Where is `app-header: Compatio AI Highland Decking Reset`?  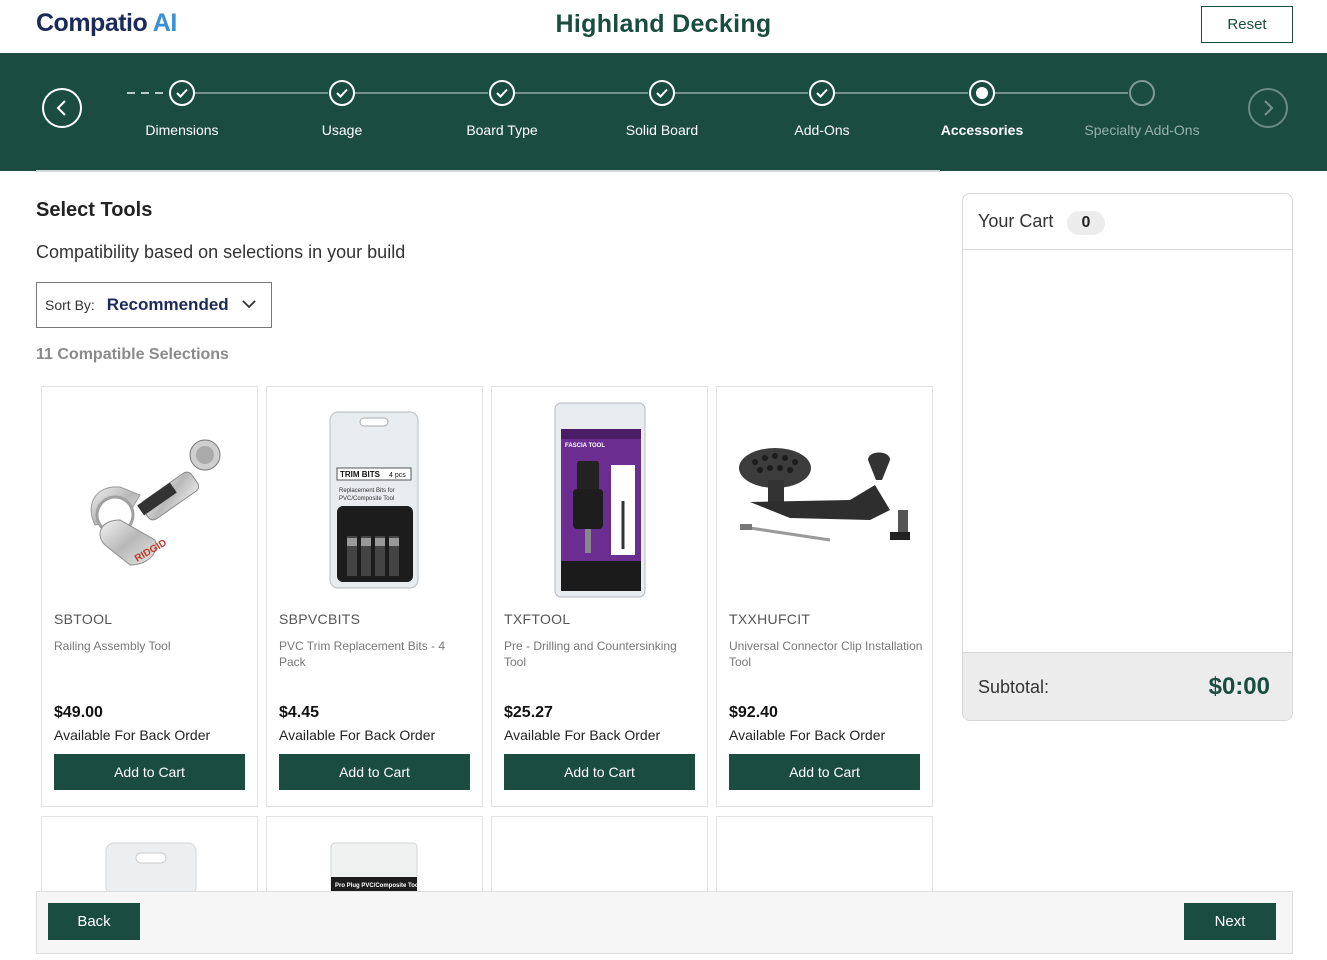
app-header: Compatio AI Highland Decking Reset is located at coordinates (663, 26).